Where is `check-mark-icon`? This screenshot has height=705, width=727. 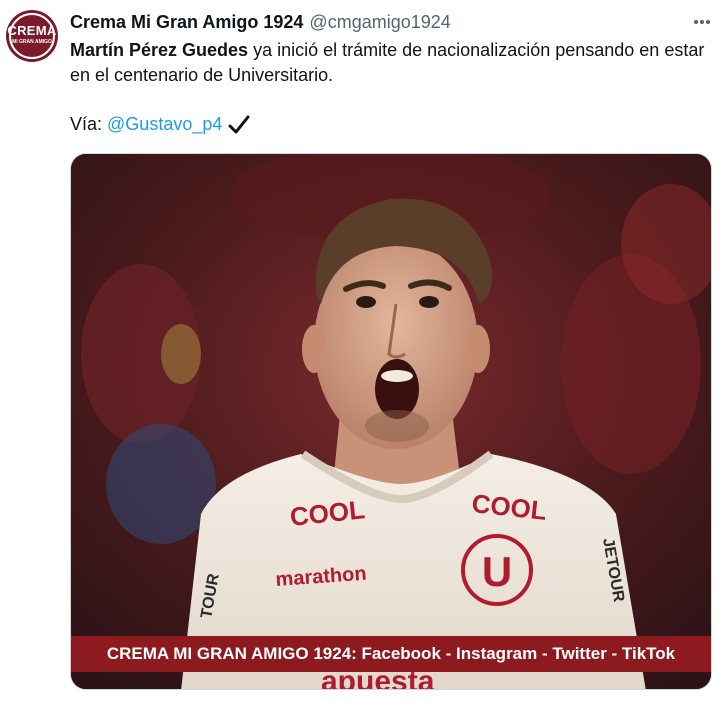 check-mark-icon is located at coordinates (239, 125).